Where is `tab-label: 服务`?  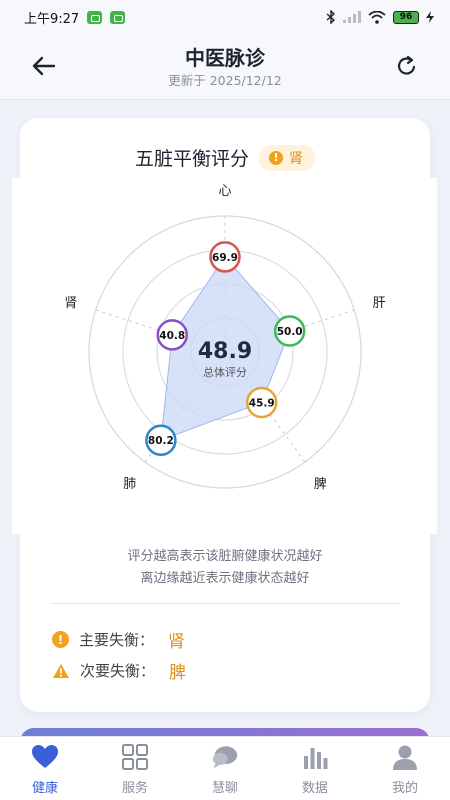 tab-label: 服务 is located at coordinates (134, 788).